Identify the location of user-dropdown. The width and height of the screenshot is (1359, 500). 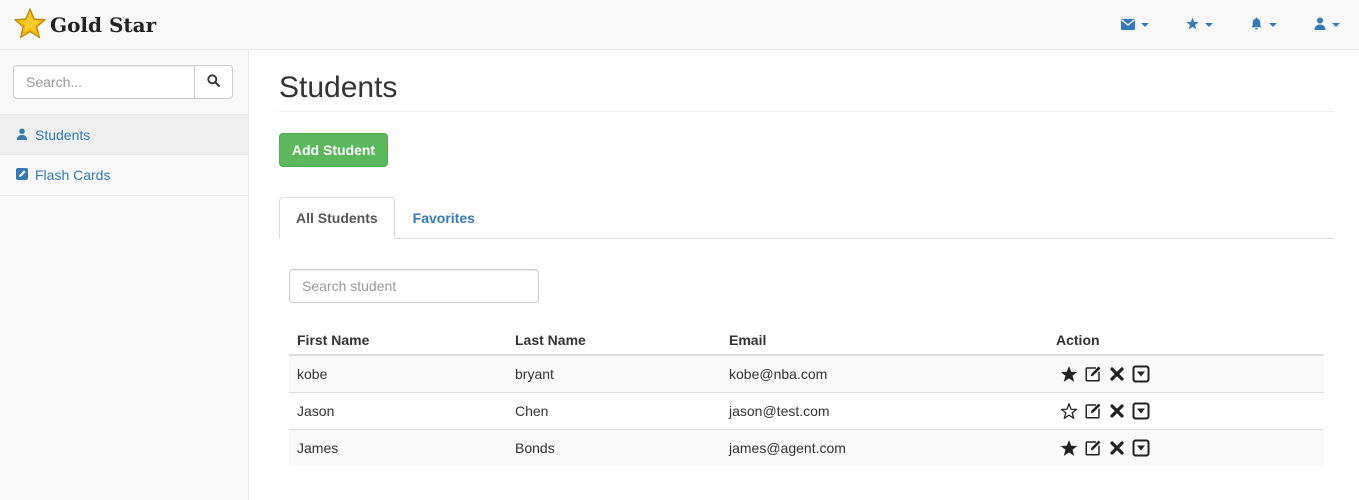
(1327, 25).